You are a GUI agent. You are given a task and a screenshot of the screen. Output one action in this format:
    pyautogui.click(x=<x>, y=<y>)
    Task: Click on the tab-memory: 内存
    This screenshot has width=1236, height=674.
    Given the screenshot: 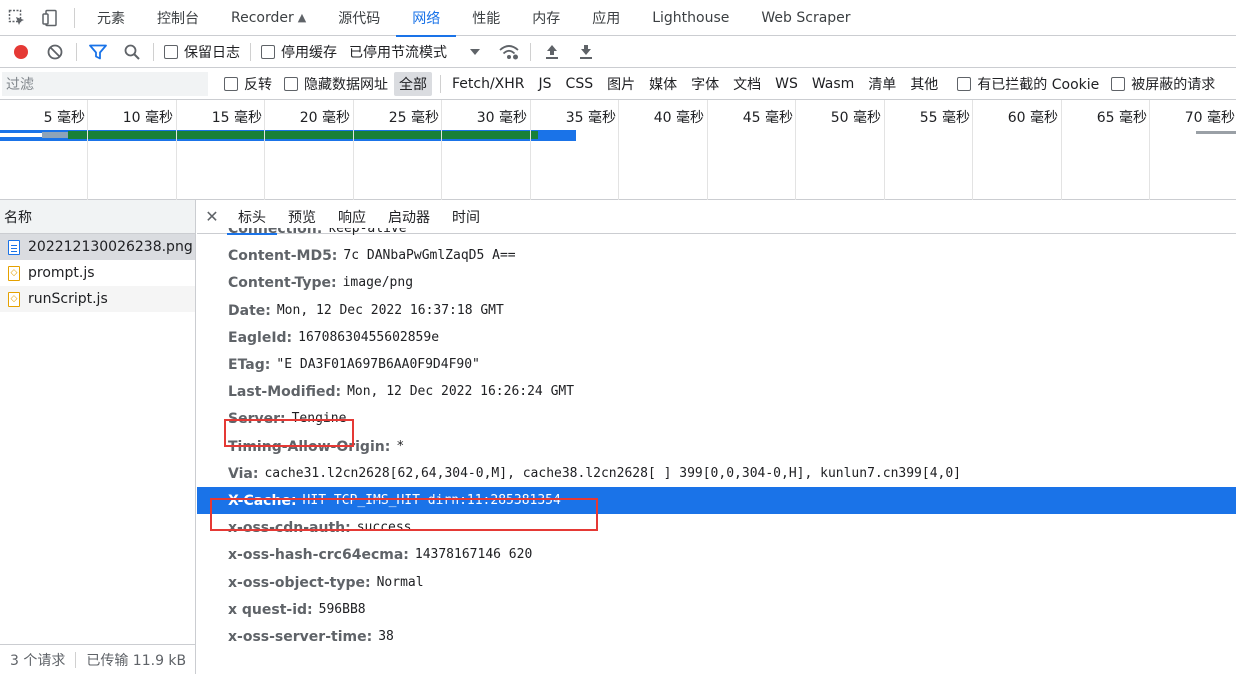 What is the action you would take?
    pyautogui.click(x=546, y=18)
    